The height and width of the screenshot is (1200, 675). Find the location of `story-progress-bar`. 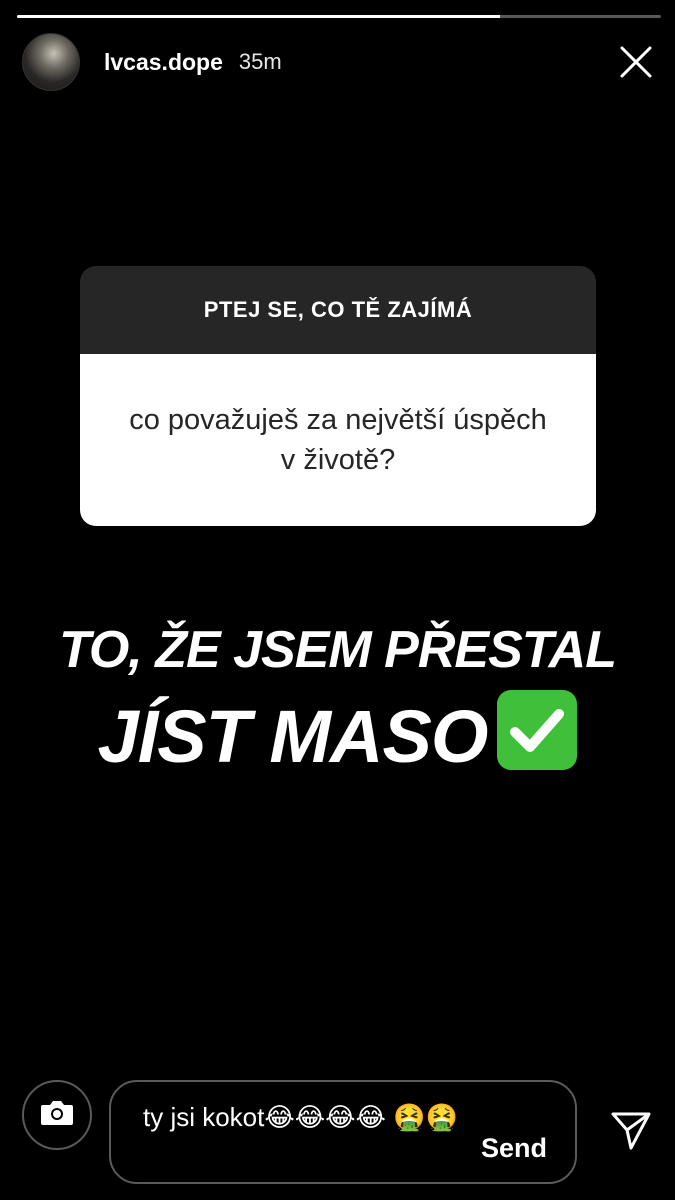

story-progress-bar is located at coordinates (339, 16).